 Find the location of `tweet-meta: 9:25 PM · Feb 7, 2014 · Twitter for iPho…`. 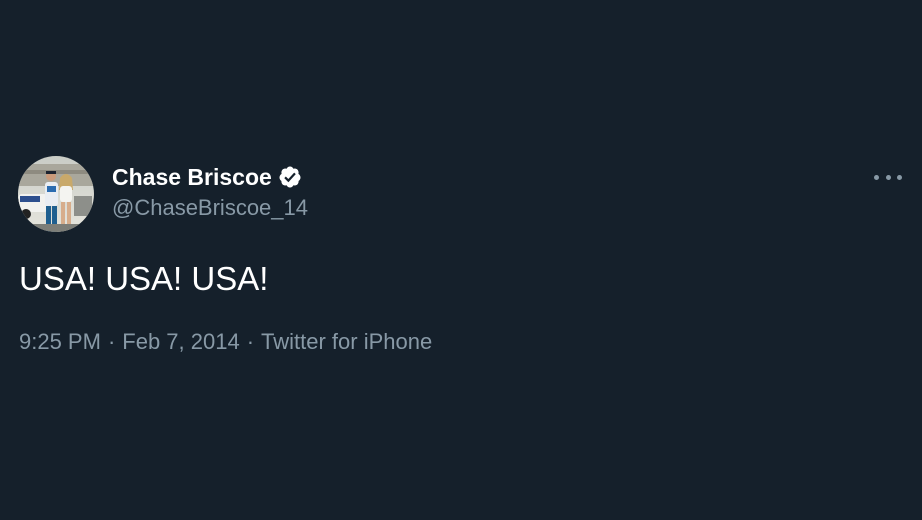

tweet-meta: 9:25 PM · Feb 7, 2014 · Twitter for iPho… is located at coordinates (225, 342).